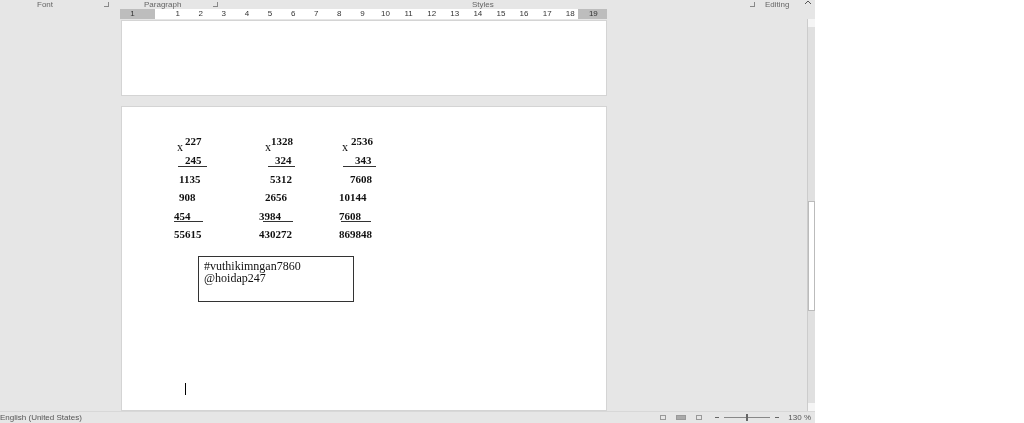  I want to click on ruler-number: 7, so click(316, 14).